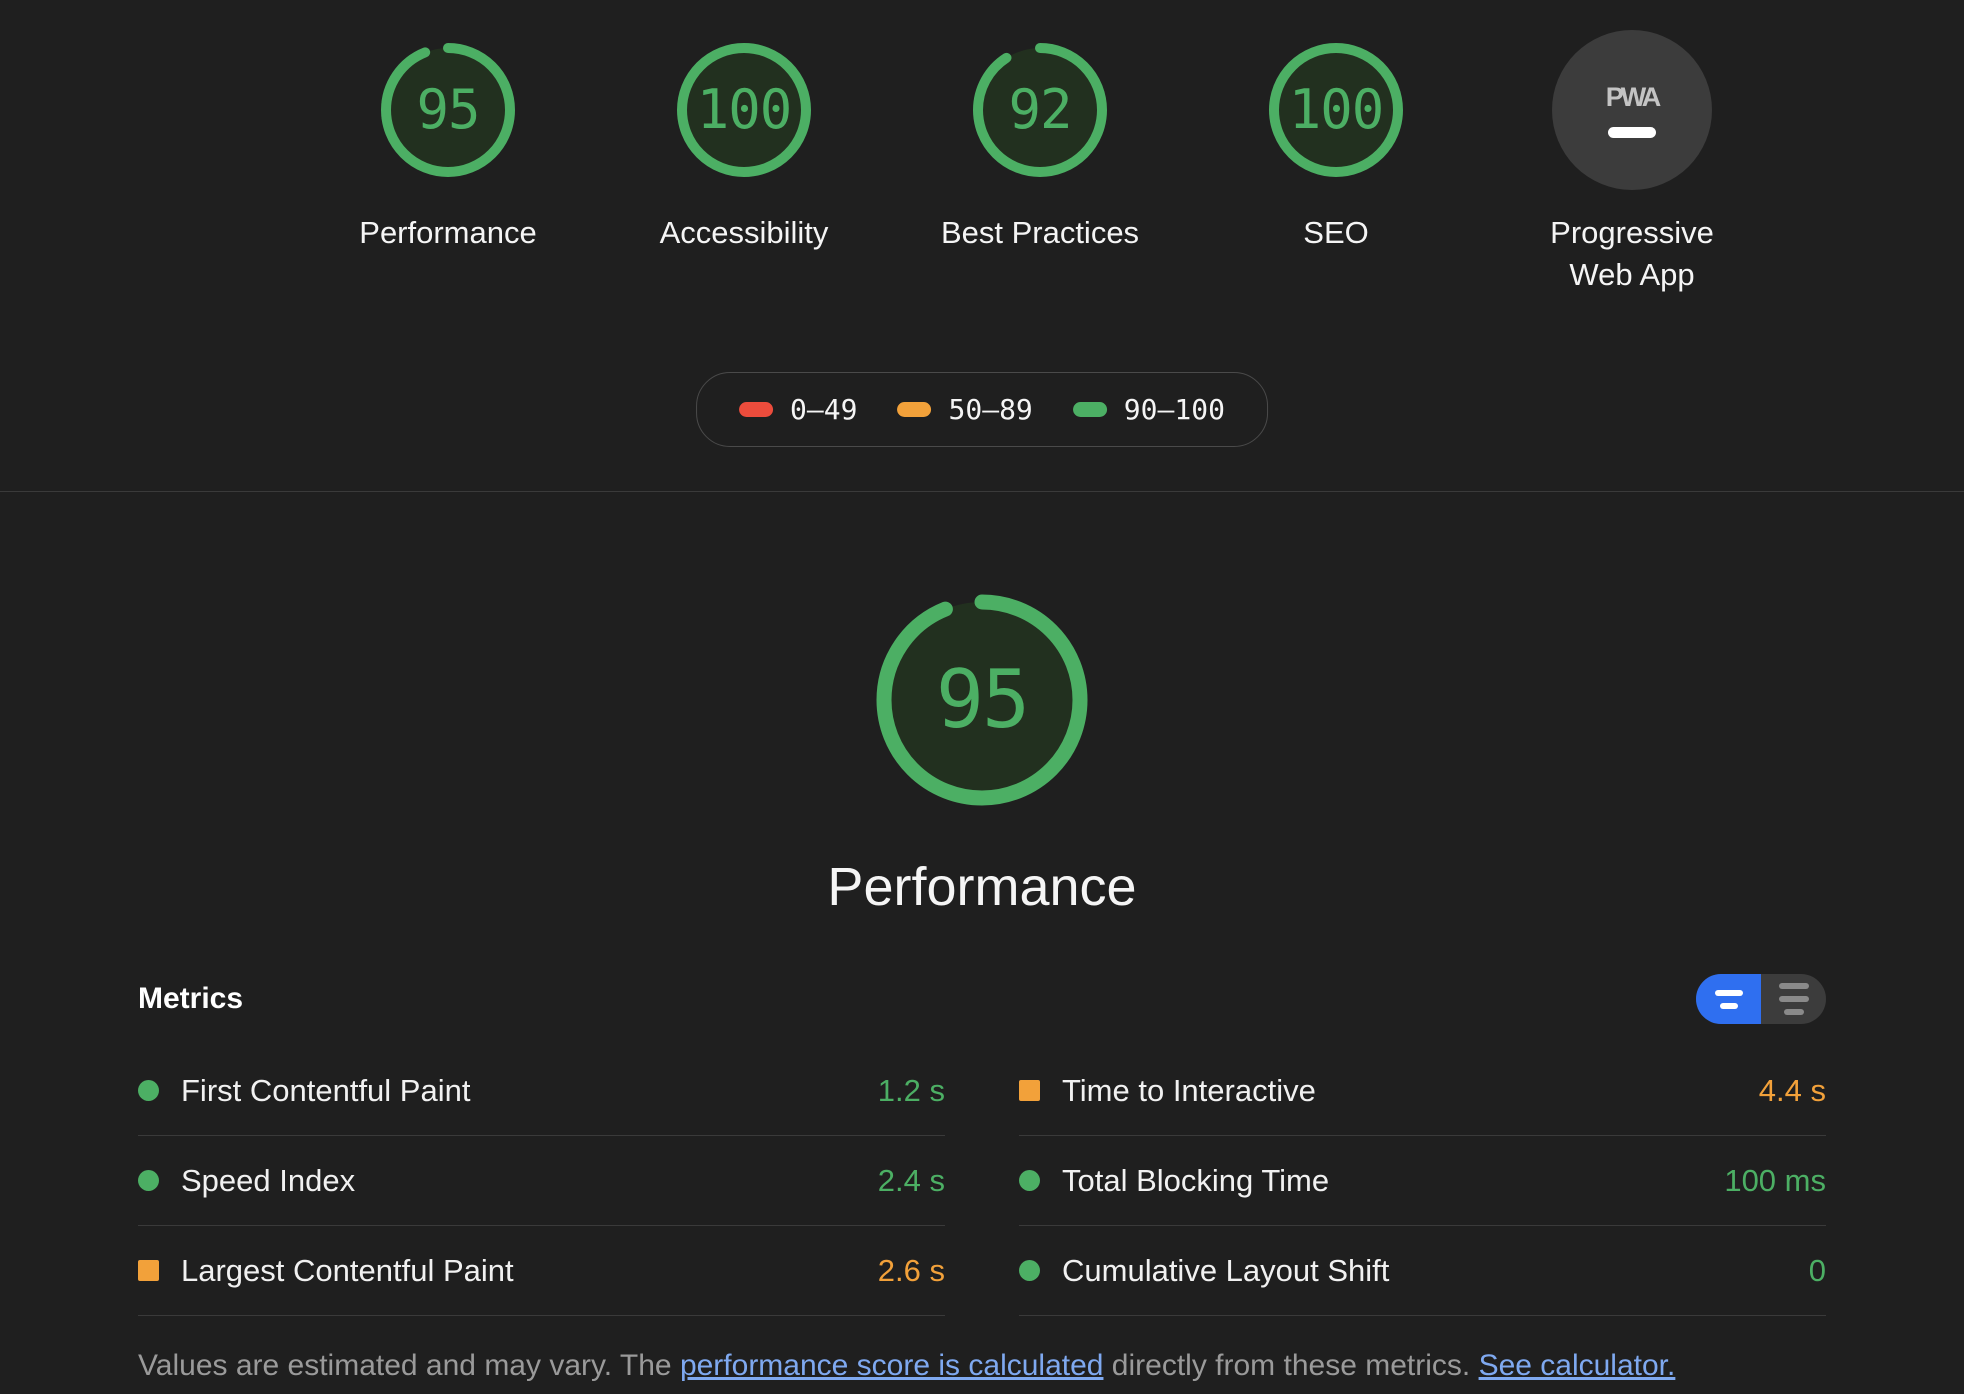 The height and width of the screenshot is (1394, 1964). I want to click on metric-value: 100 ms, so click(1775, 1180).